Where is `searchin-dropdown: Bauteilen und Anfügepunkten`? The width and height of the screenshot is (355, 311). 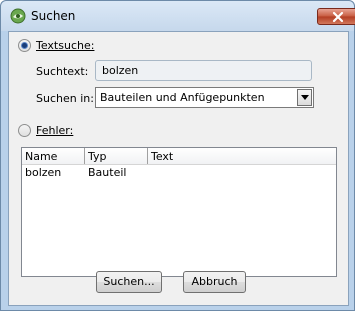
searchin-dropdown: Bauteilen und Anfügepunkten is located at coordinates (204, 97).